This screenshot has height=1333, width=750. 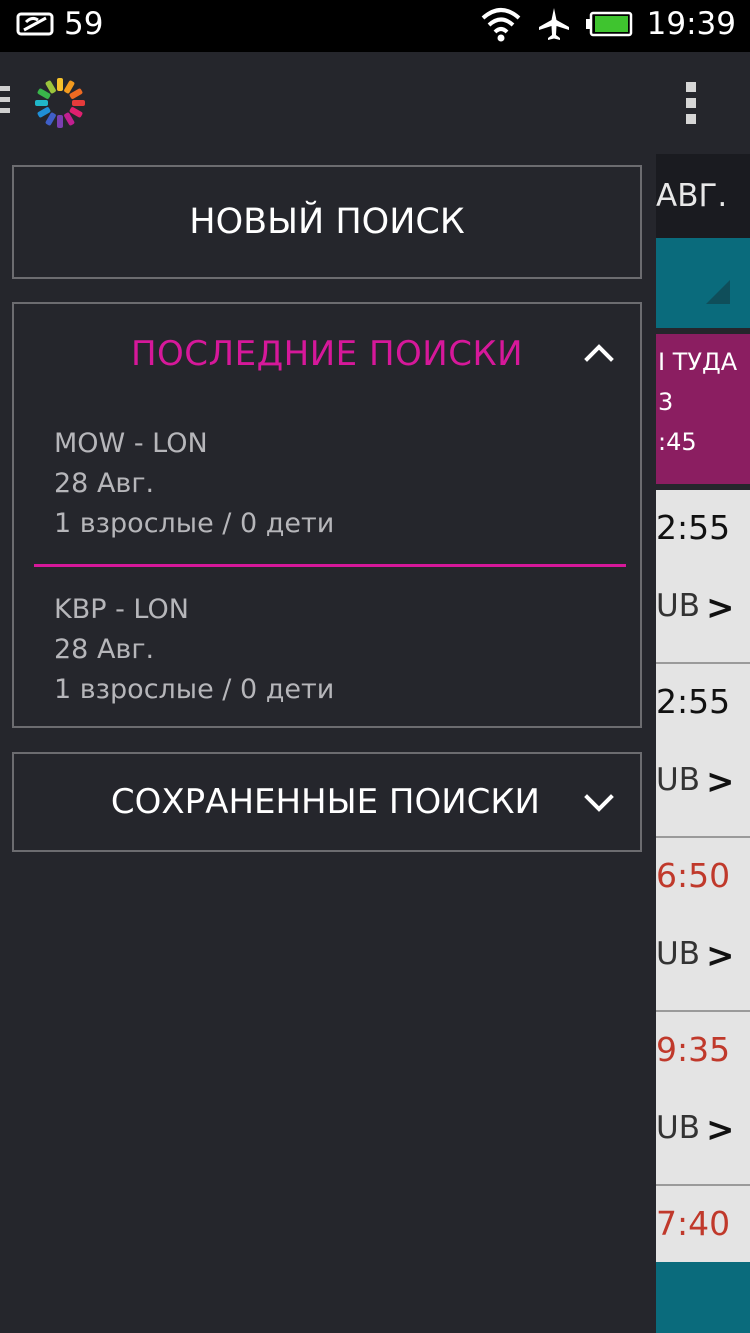 I want to click on result-row: 6:50 UB >, so click(x=703, y=925).